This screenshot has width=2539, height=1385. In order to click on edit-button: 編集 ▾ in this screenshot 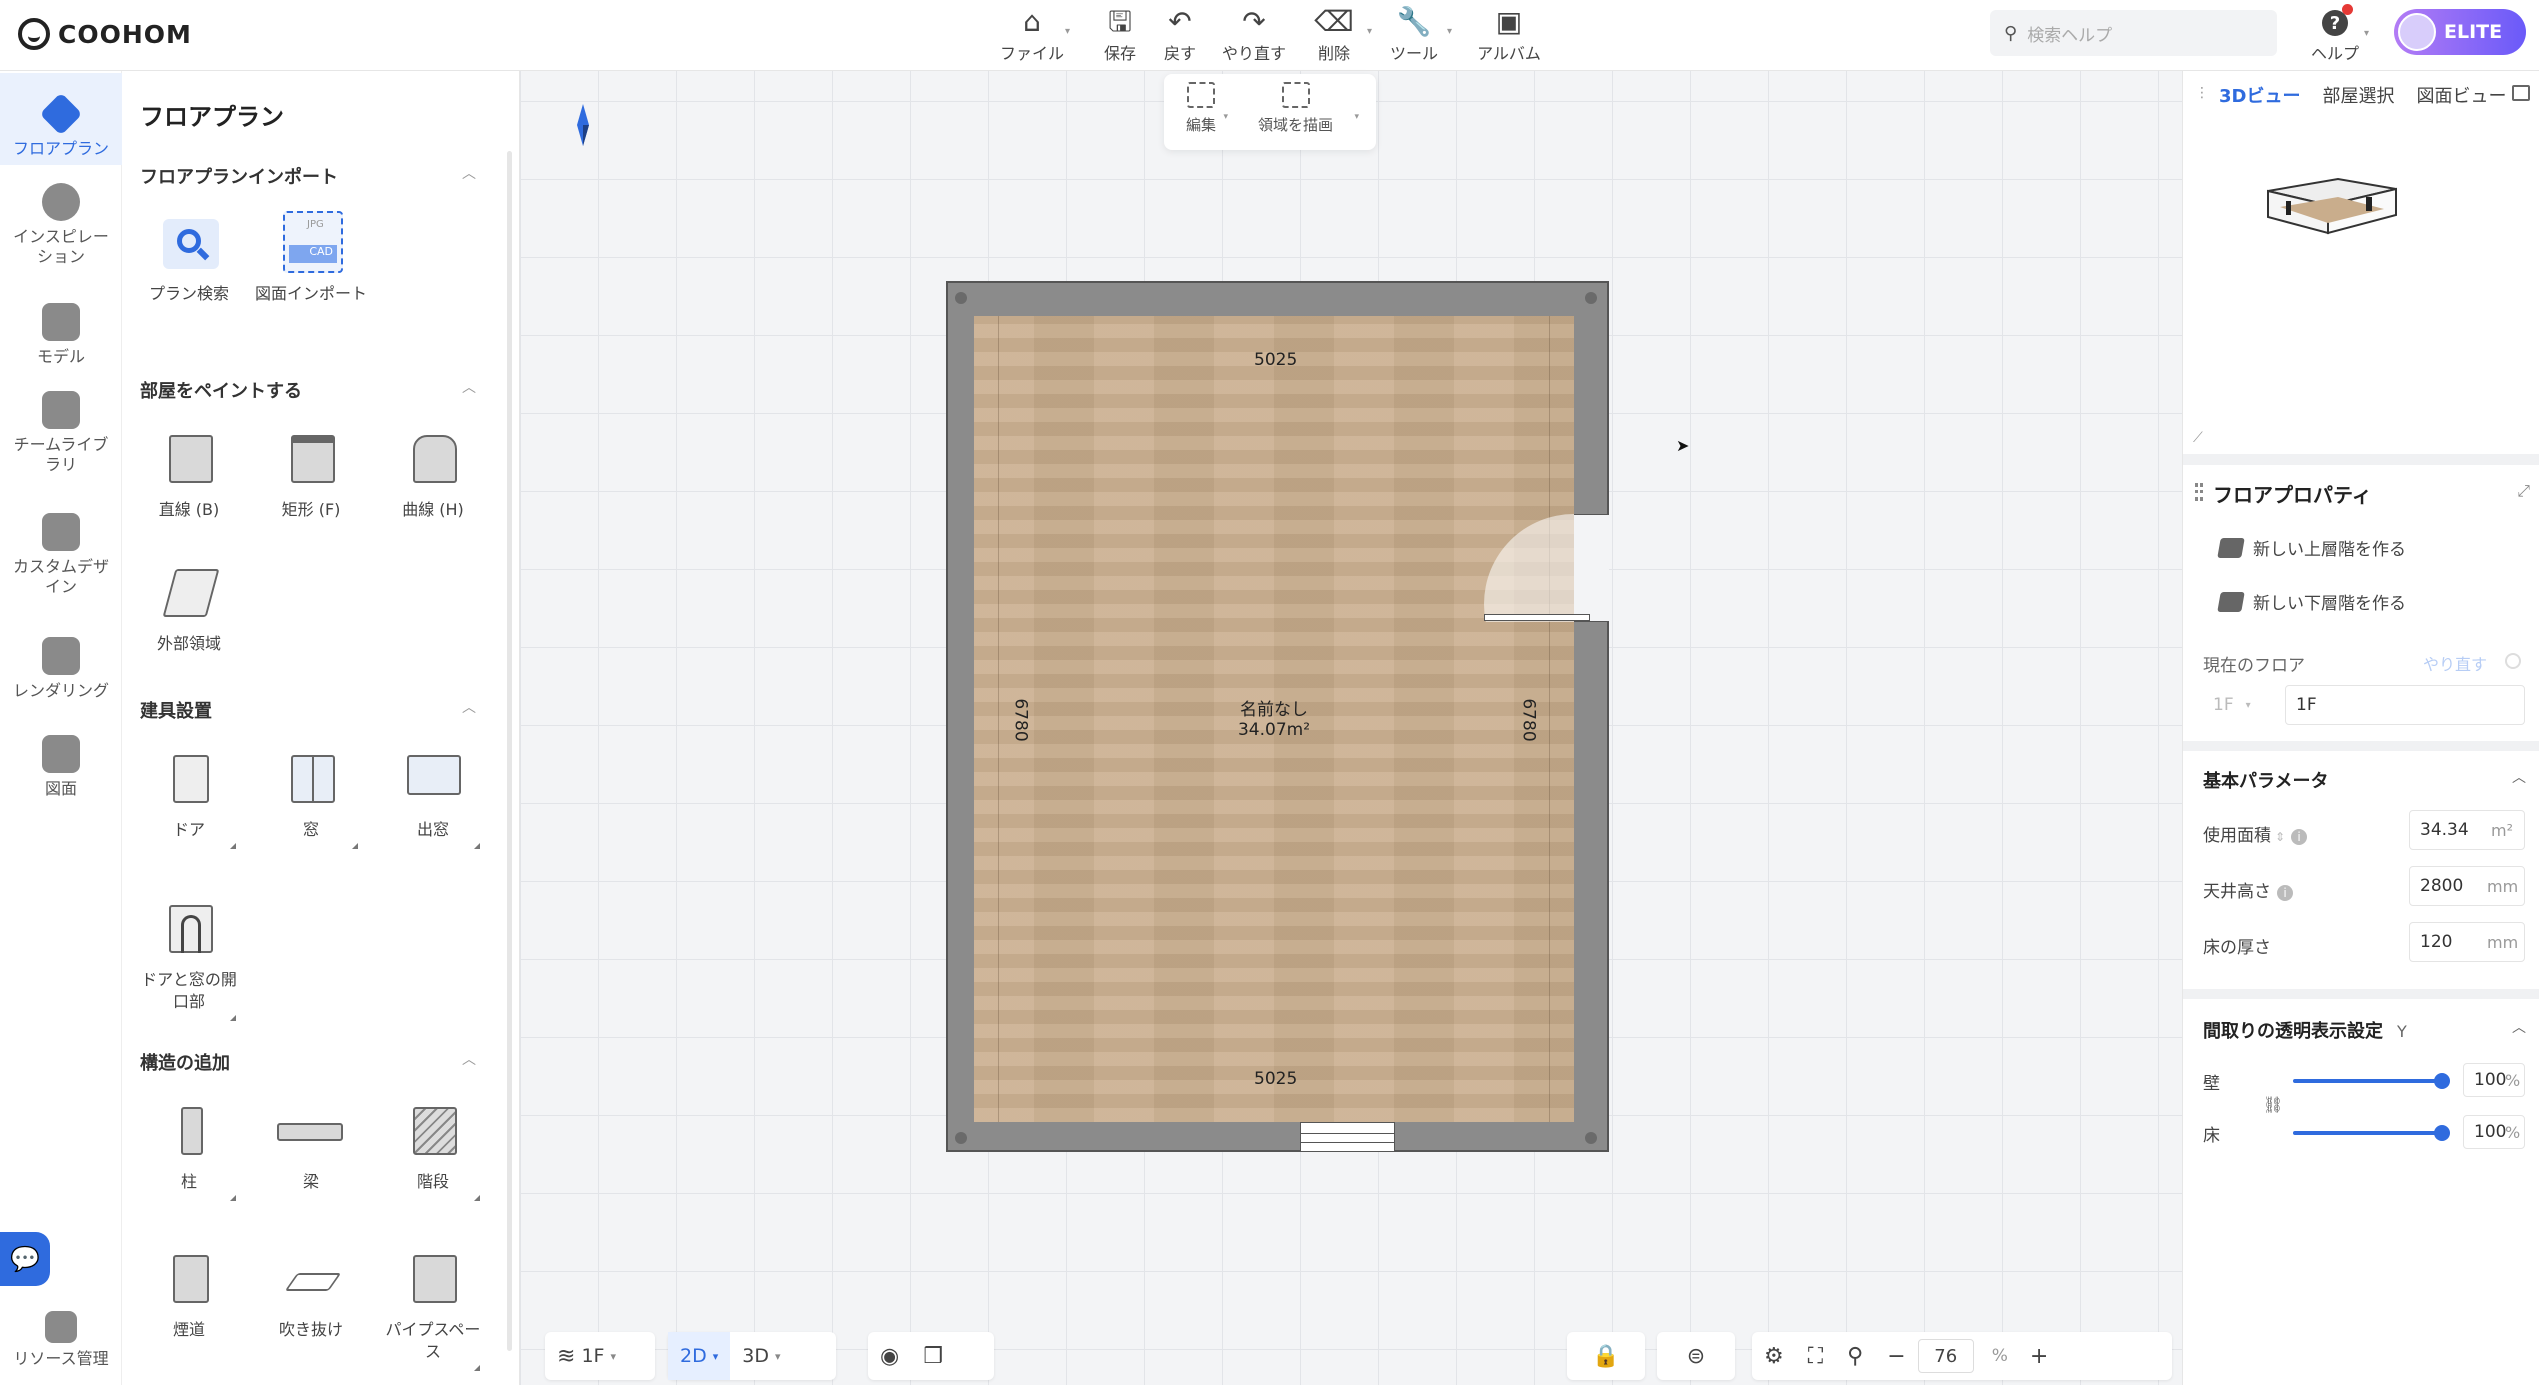, I will do `click(1207, 108)`.